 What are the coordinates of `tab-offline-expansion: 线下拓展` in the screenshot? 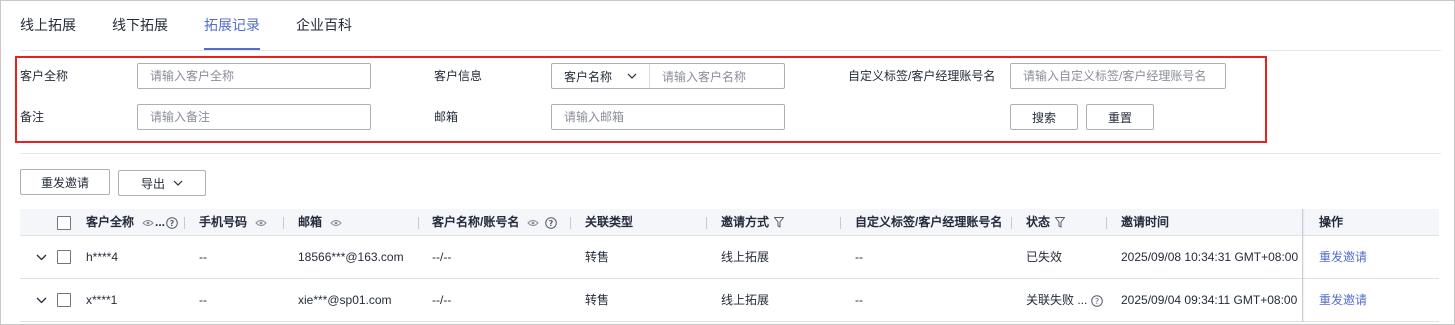 It's located at (140, 25).